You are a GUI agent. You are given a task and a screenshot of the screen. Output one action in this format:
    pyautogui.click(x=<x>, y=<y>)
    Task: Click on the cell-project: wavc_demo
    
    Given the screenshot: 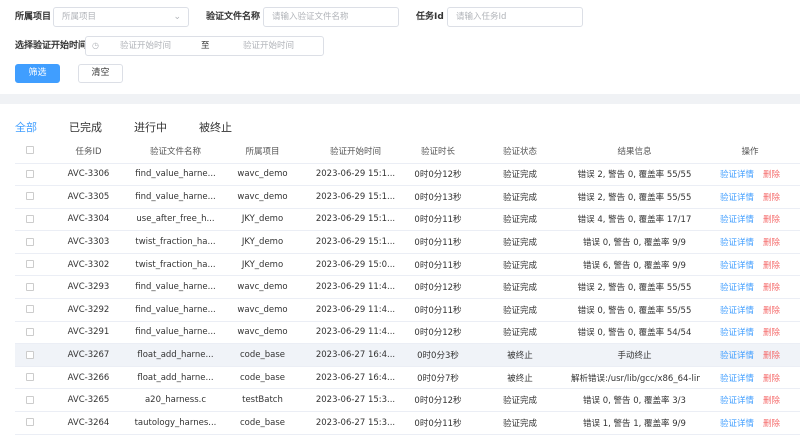 What is the action you would take?
    pyautogui.click(x=262, y=333)
    